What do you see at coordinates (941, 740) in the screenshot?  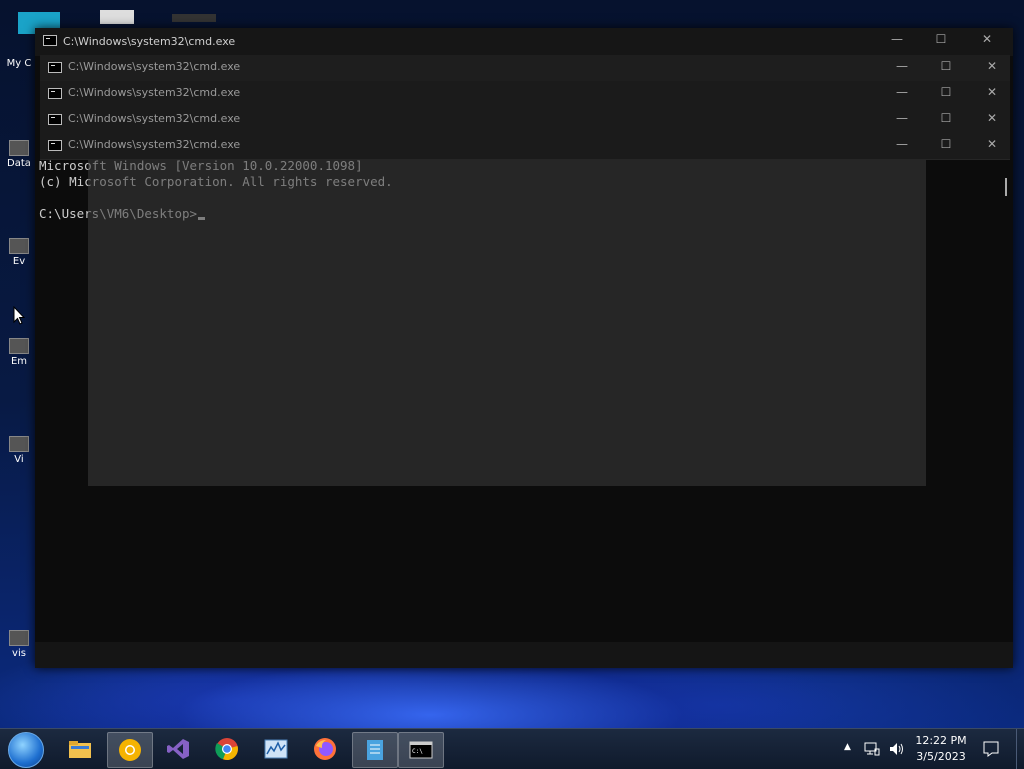 I see `clock-time: 12:22 PM` at bounding box center [941, 740].